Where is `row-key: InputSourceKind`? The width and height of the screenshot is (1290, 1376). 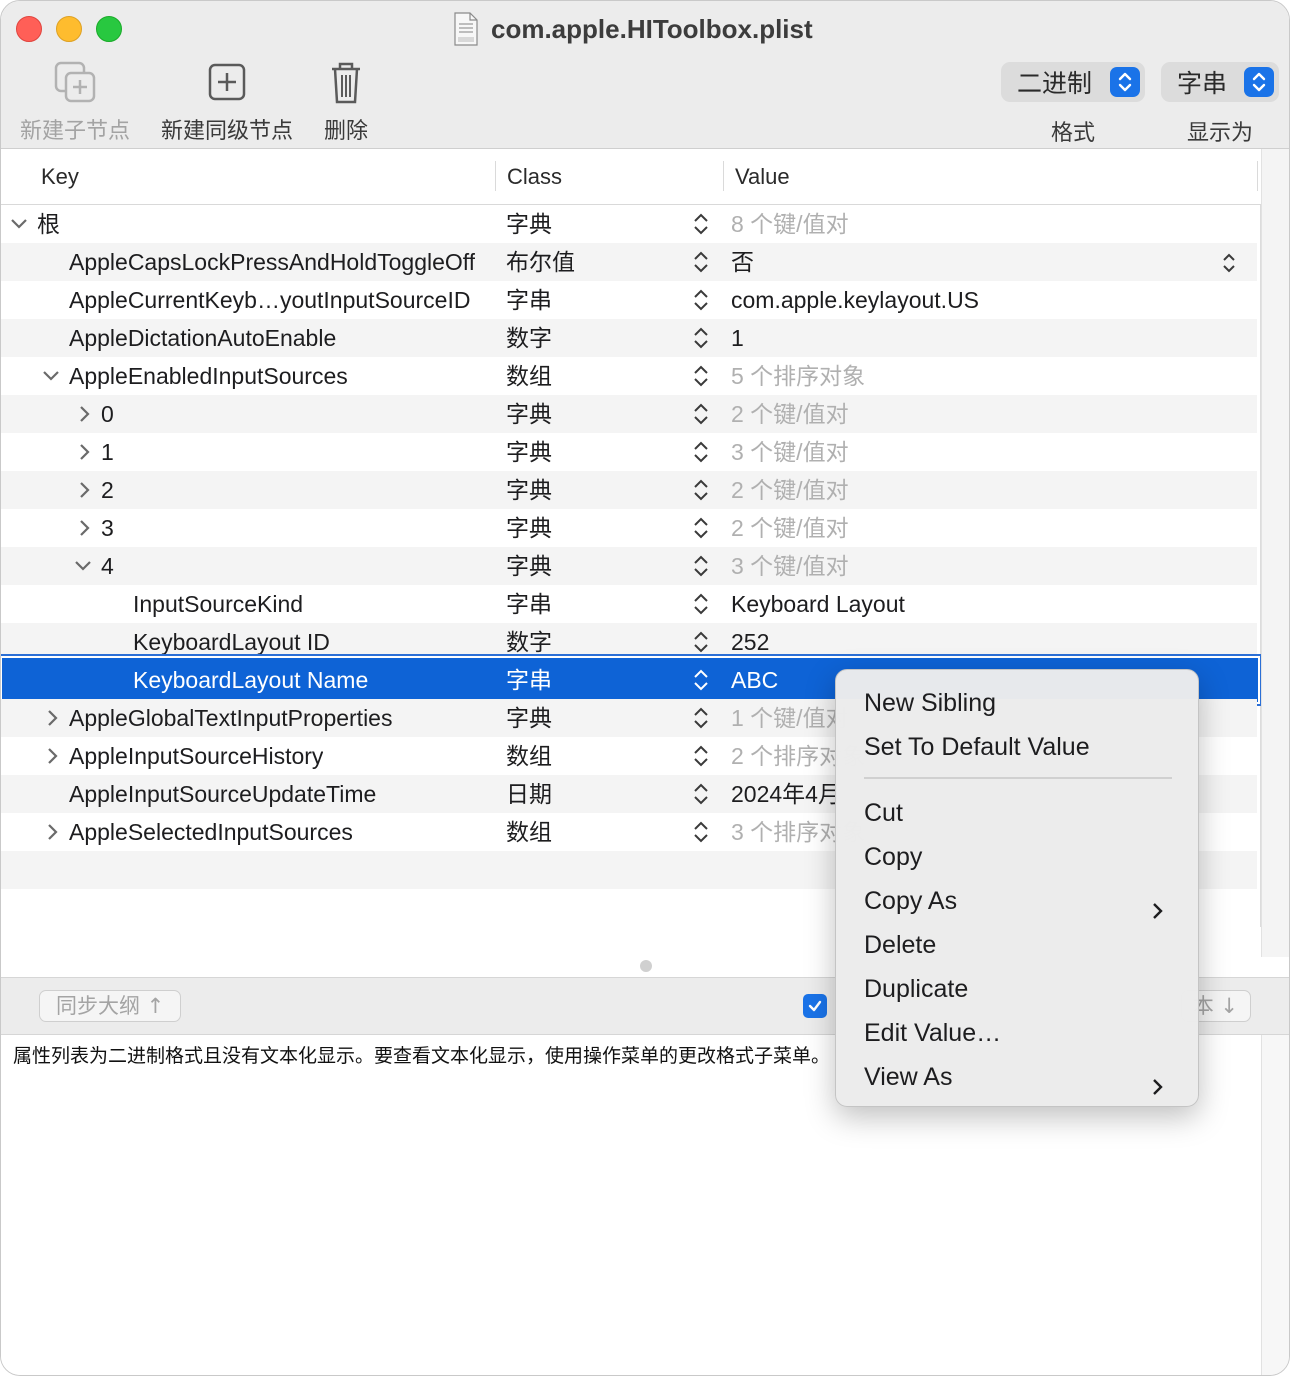 row-key: InputSourceKind is located at coordinates (218, 604).